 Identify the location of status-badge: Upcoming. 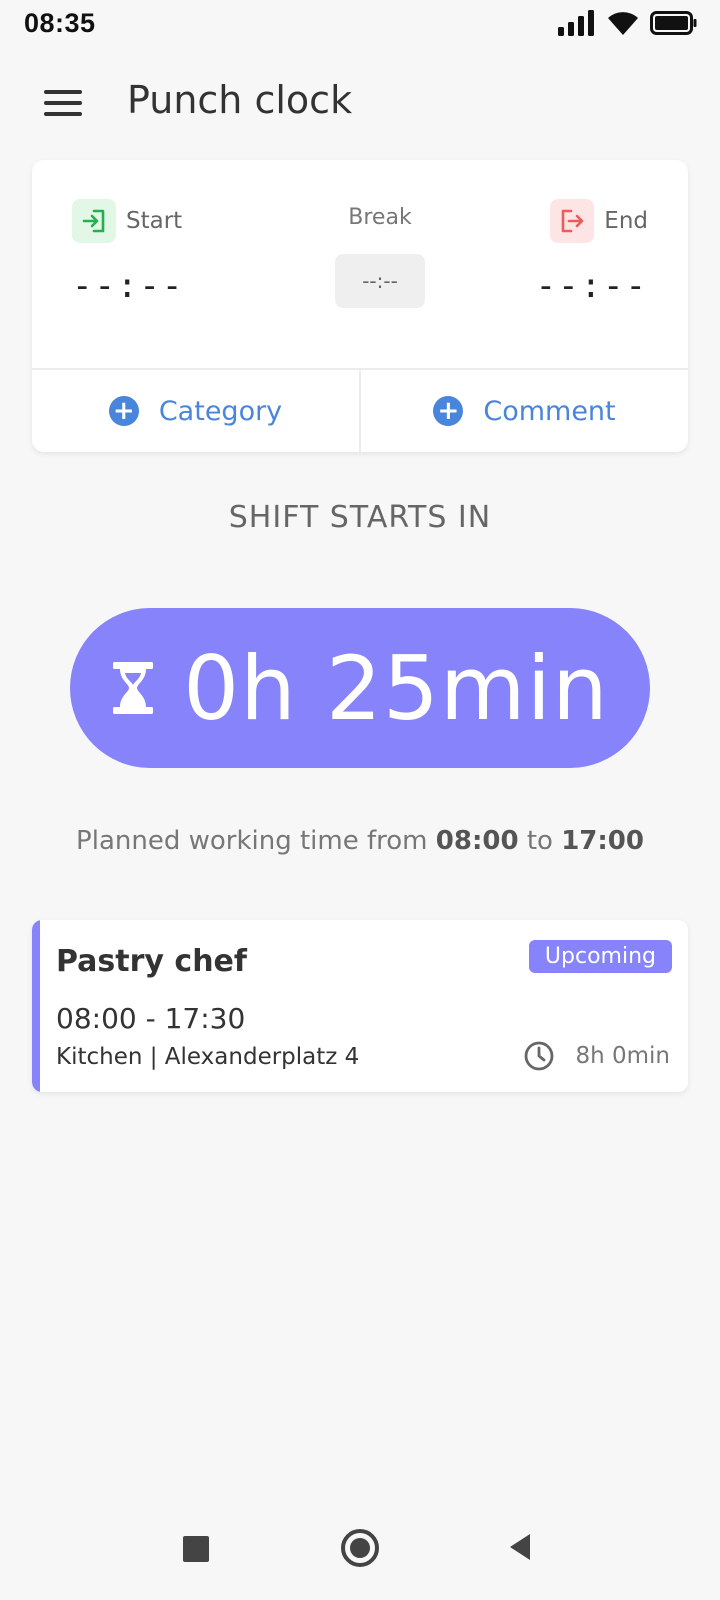
(600, 956).